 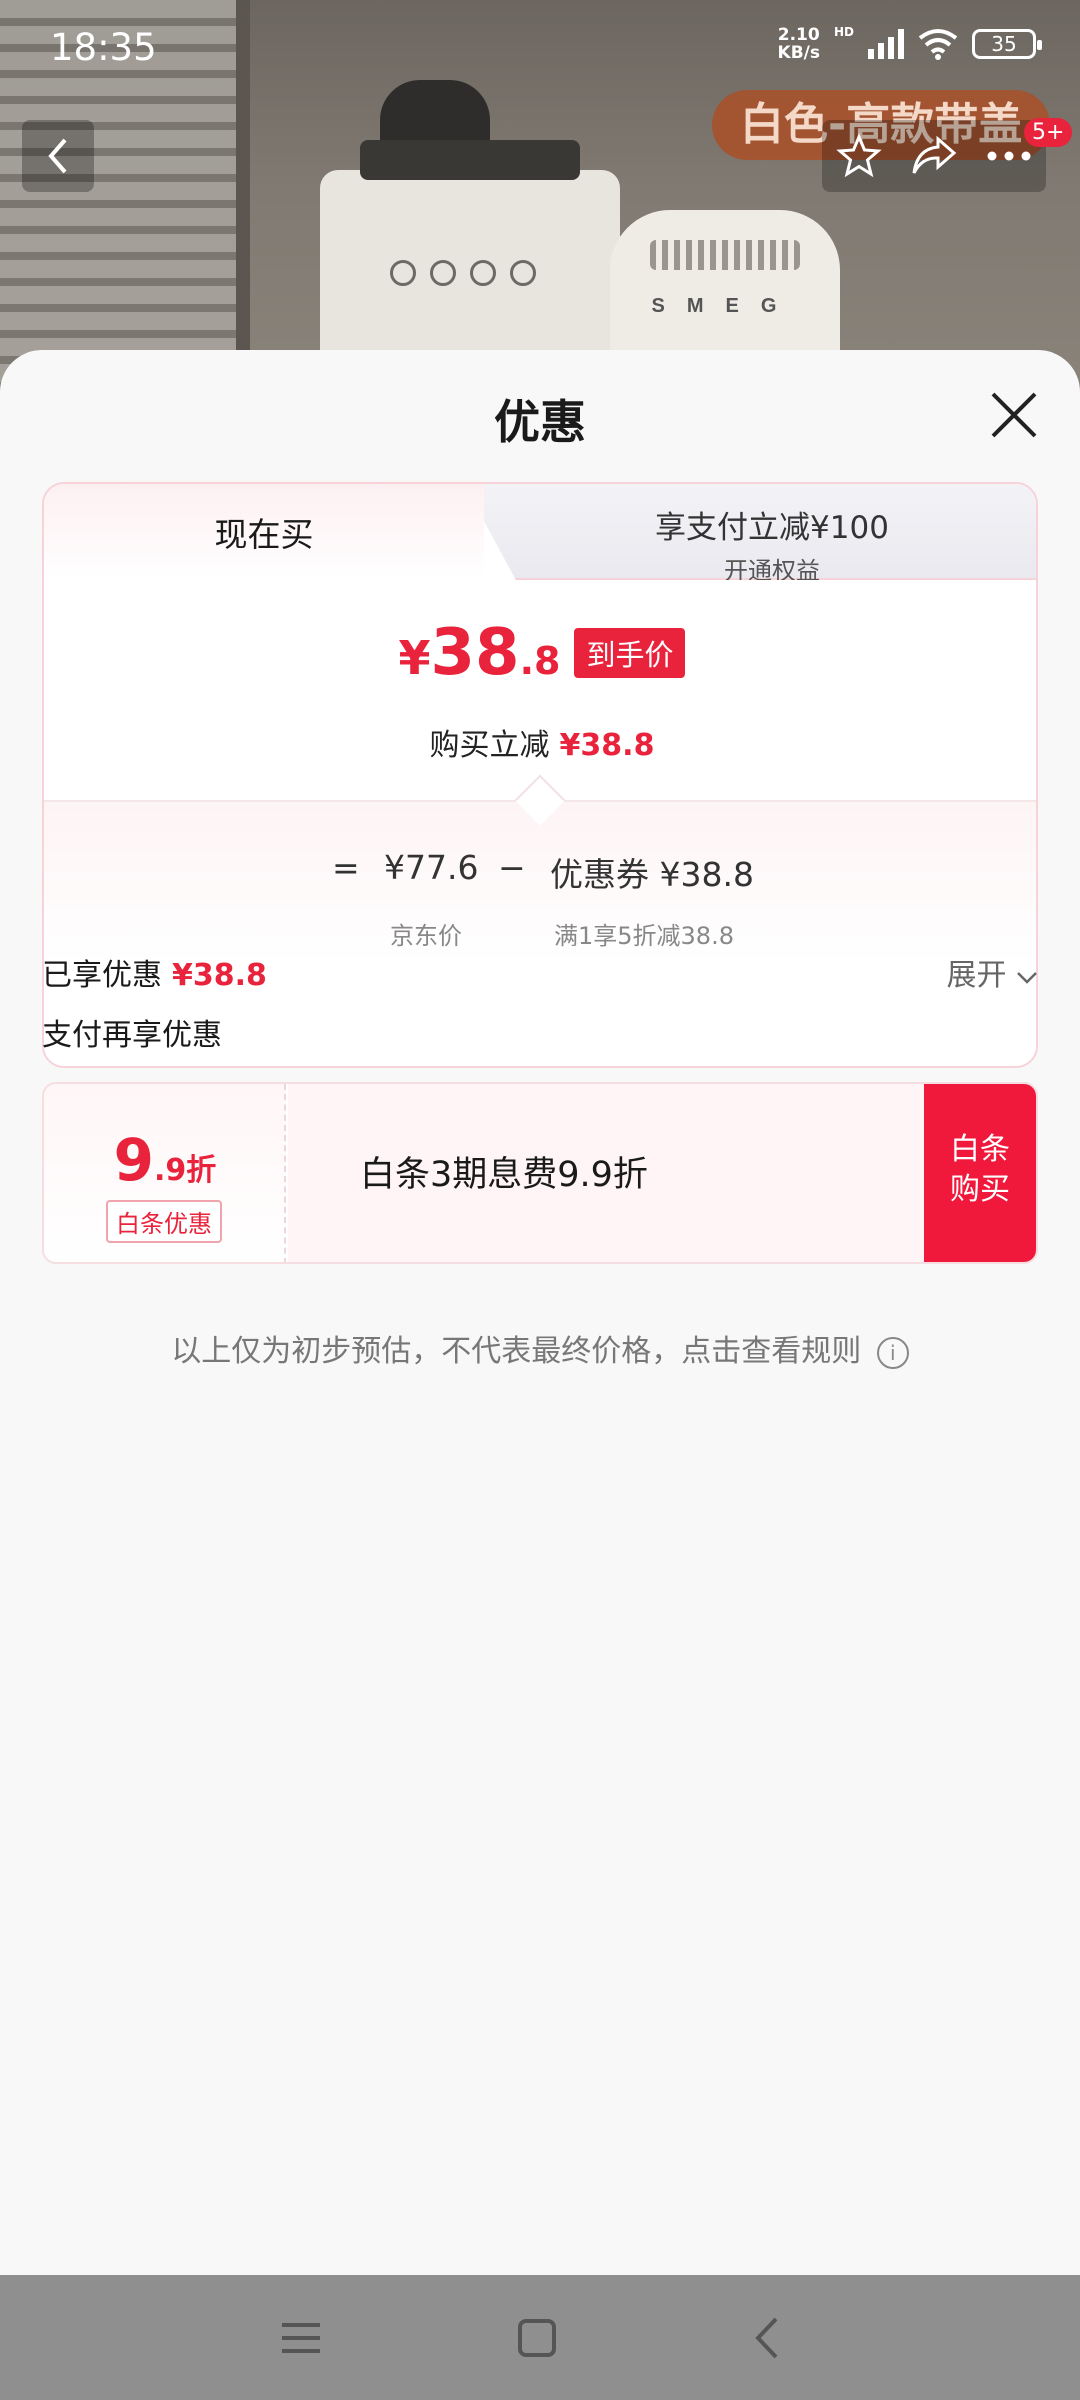 I want to click on coupon-detail: 满1享5折减38.8, so click(x=644, y=936).